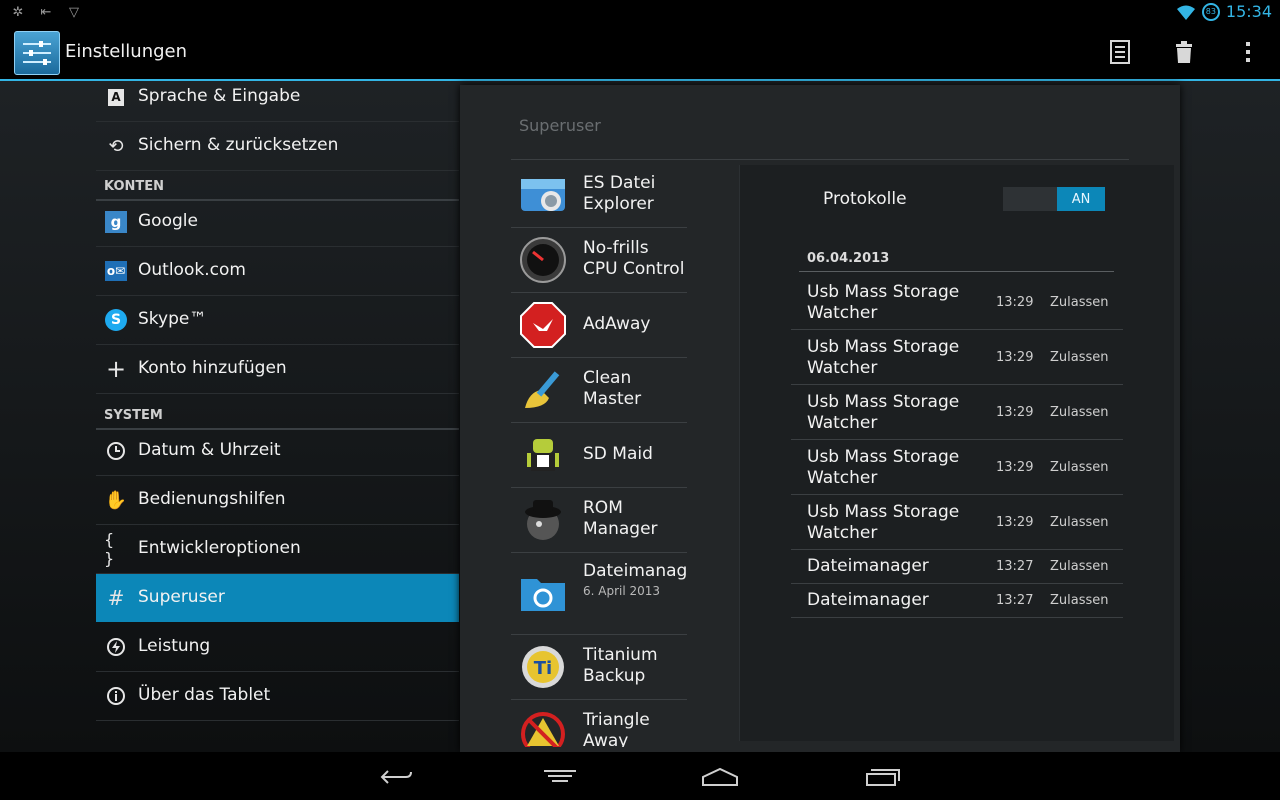 This screenshot has width=1280, height=800. I want to click on delete-button, so click(1184, 52).